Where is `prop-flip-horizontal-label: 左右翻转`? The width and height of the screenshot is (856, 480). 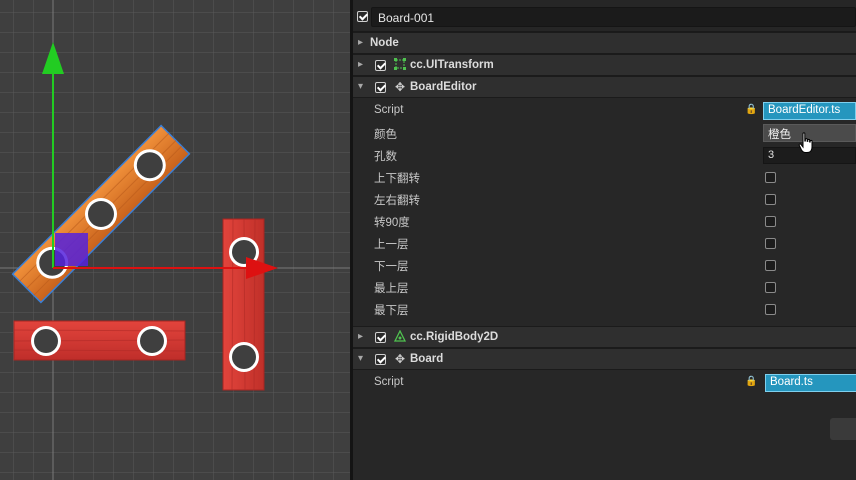
prop-flip-horizontal-label: 左右翻转 is located at coordinates (397, 201).